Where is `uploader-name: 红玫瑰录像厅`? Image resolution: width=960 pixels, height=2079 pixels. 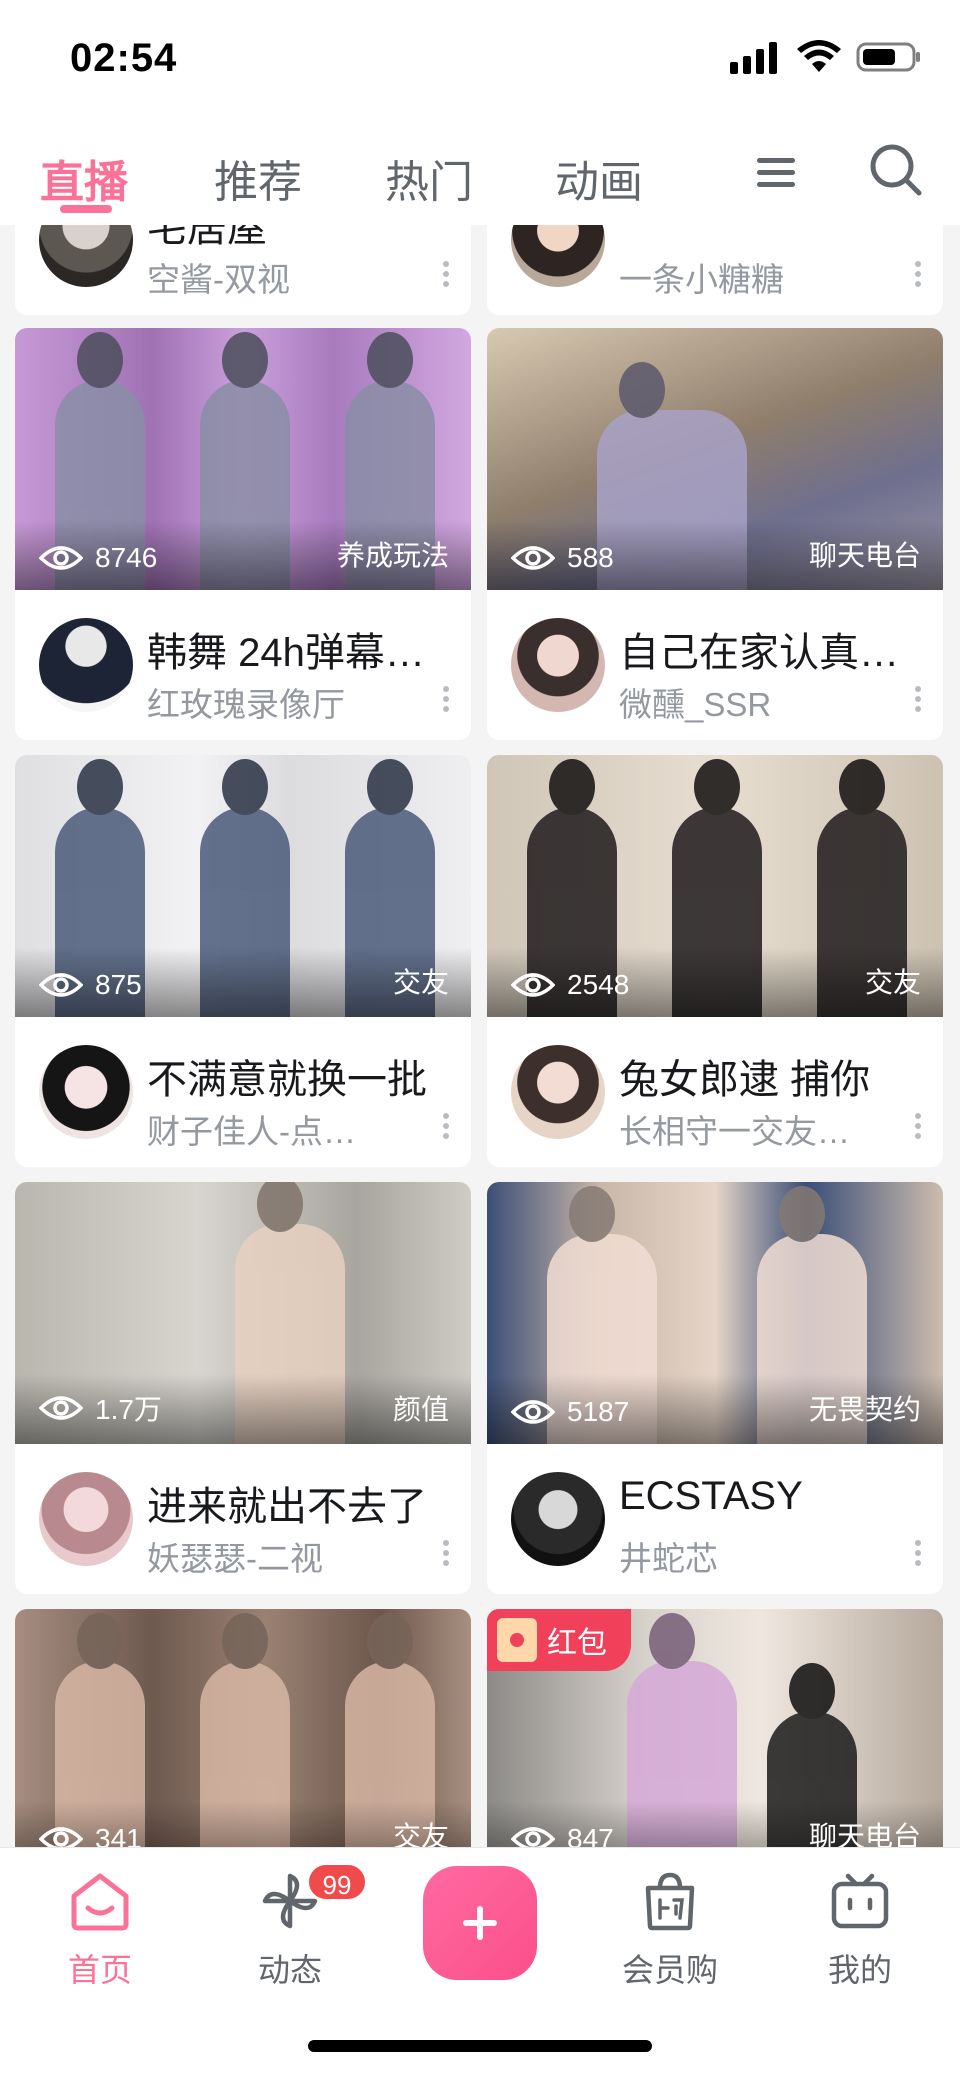
uploader-name: 红玫瑰录像厅 is located at coordinates (277, 702).